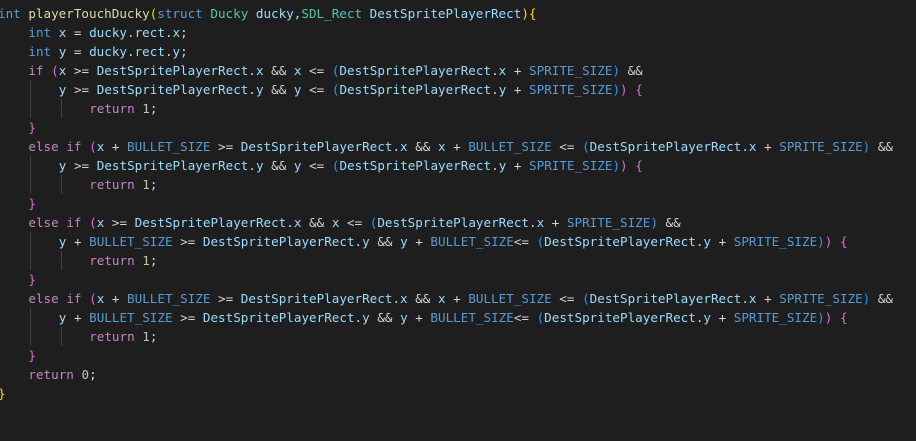 Image resolution: width=916 pixels, height=441 pixels. What do you see at coordinates (180, 13) in the screenshot?
I see `code-token: struct` at bounding box center [180, 13].